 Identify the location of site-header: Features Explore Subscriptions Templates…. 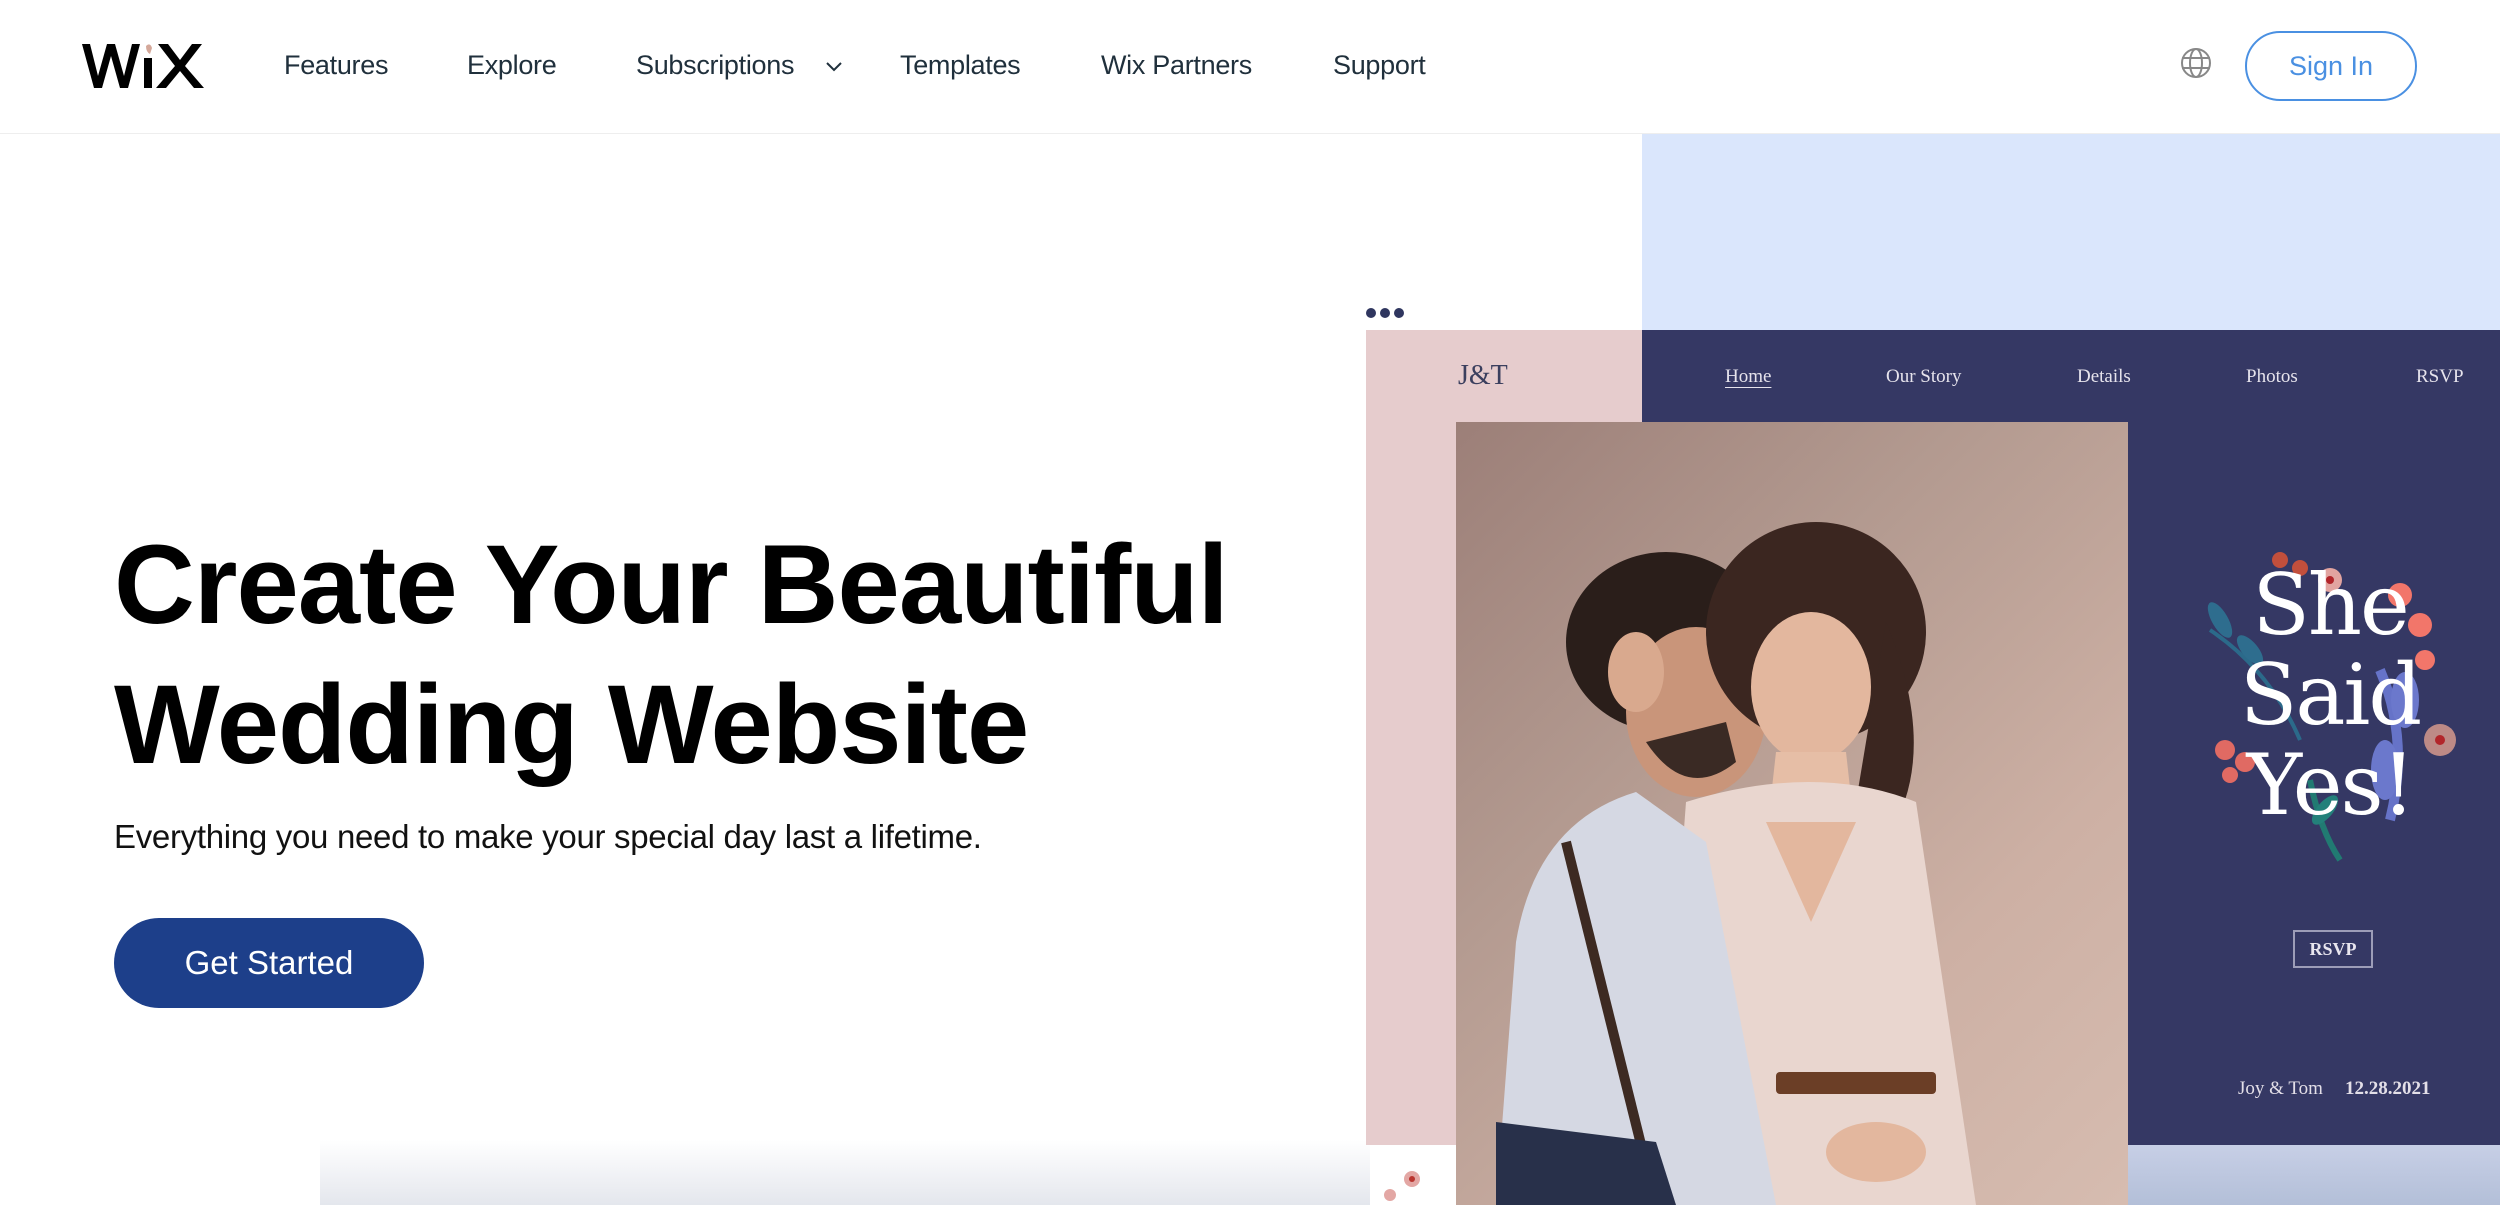
(1250, 67).